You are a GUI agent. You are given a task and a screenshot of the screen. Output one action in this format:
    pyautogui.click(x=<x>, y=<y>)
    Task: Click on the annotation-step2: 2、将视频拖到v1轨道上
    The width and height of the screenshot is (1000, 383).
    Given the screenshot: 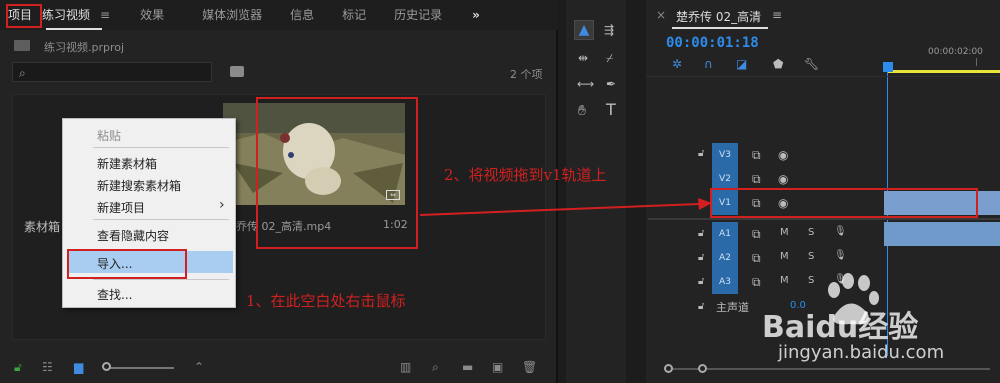 What is the action you would take?
    pyautogui.click(x=525, y=175)
    